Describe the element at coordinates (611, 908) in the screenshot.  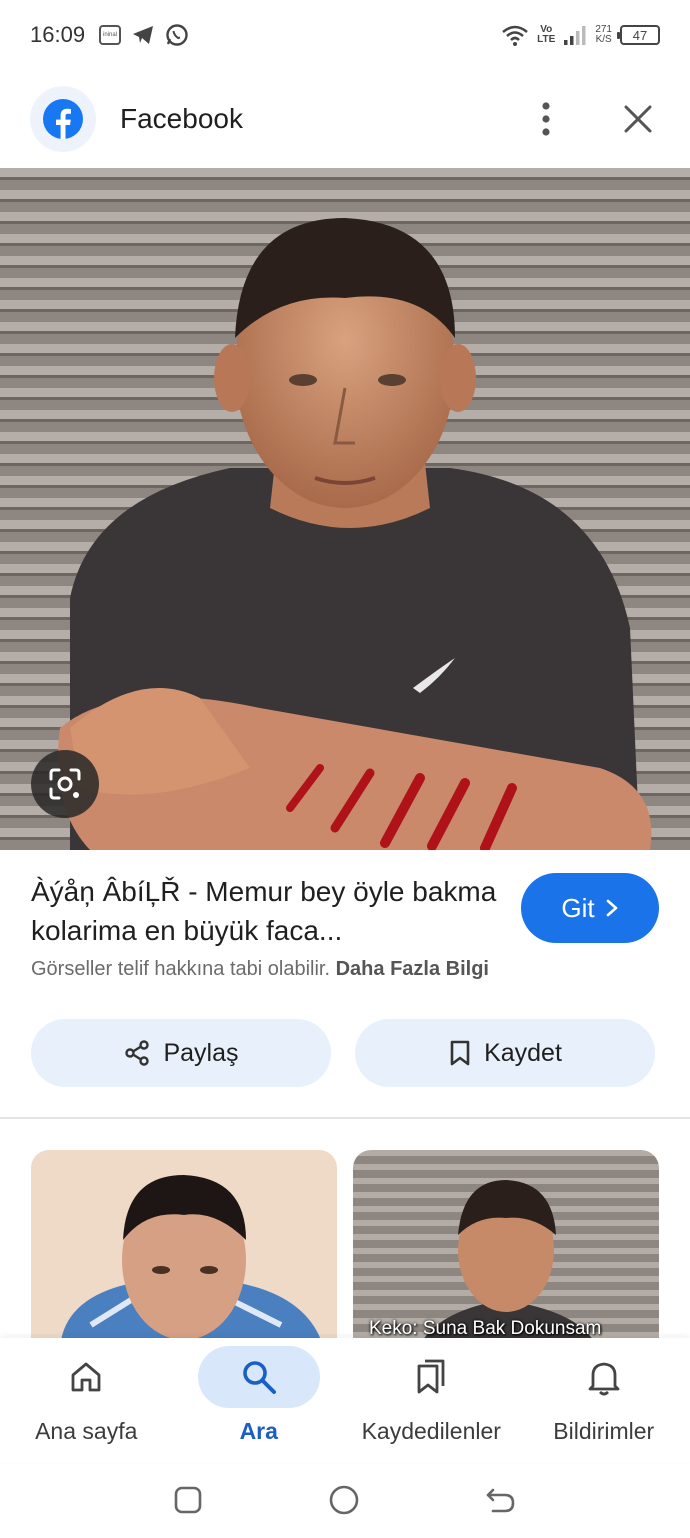
I see `chevron-right-icon` at that location.